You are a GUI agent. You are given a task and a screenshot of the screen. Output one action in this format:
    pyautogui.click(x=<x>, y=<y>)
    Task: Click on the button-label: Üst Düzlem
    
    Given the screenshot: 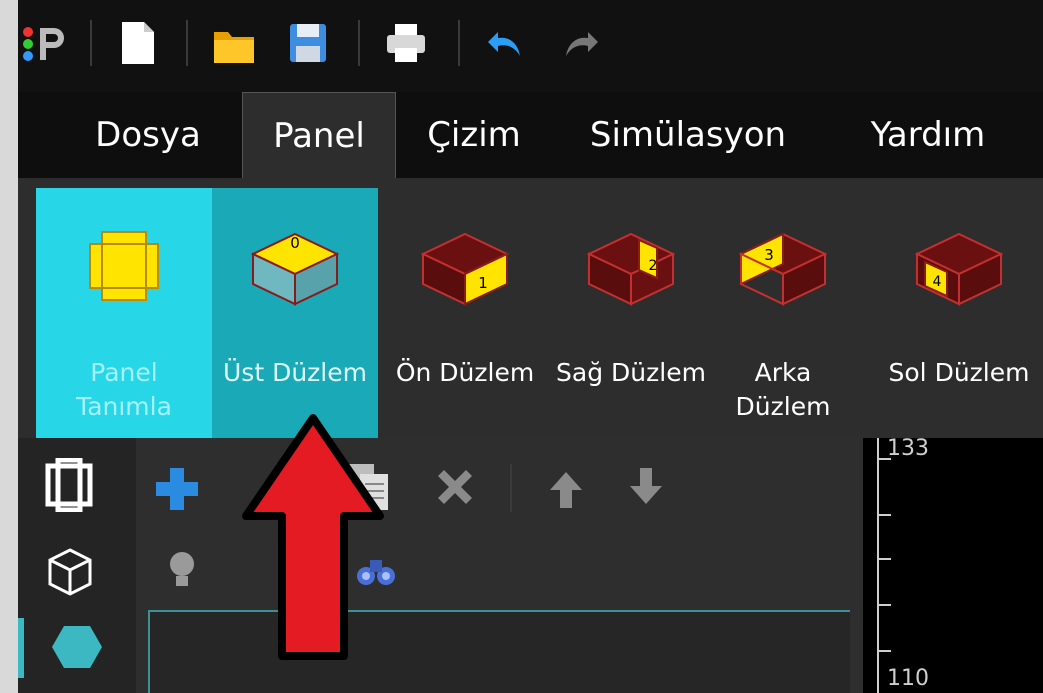 What is the action you would take?
    pyautogui.click(x=295, y=372)
    